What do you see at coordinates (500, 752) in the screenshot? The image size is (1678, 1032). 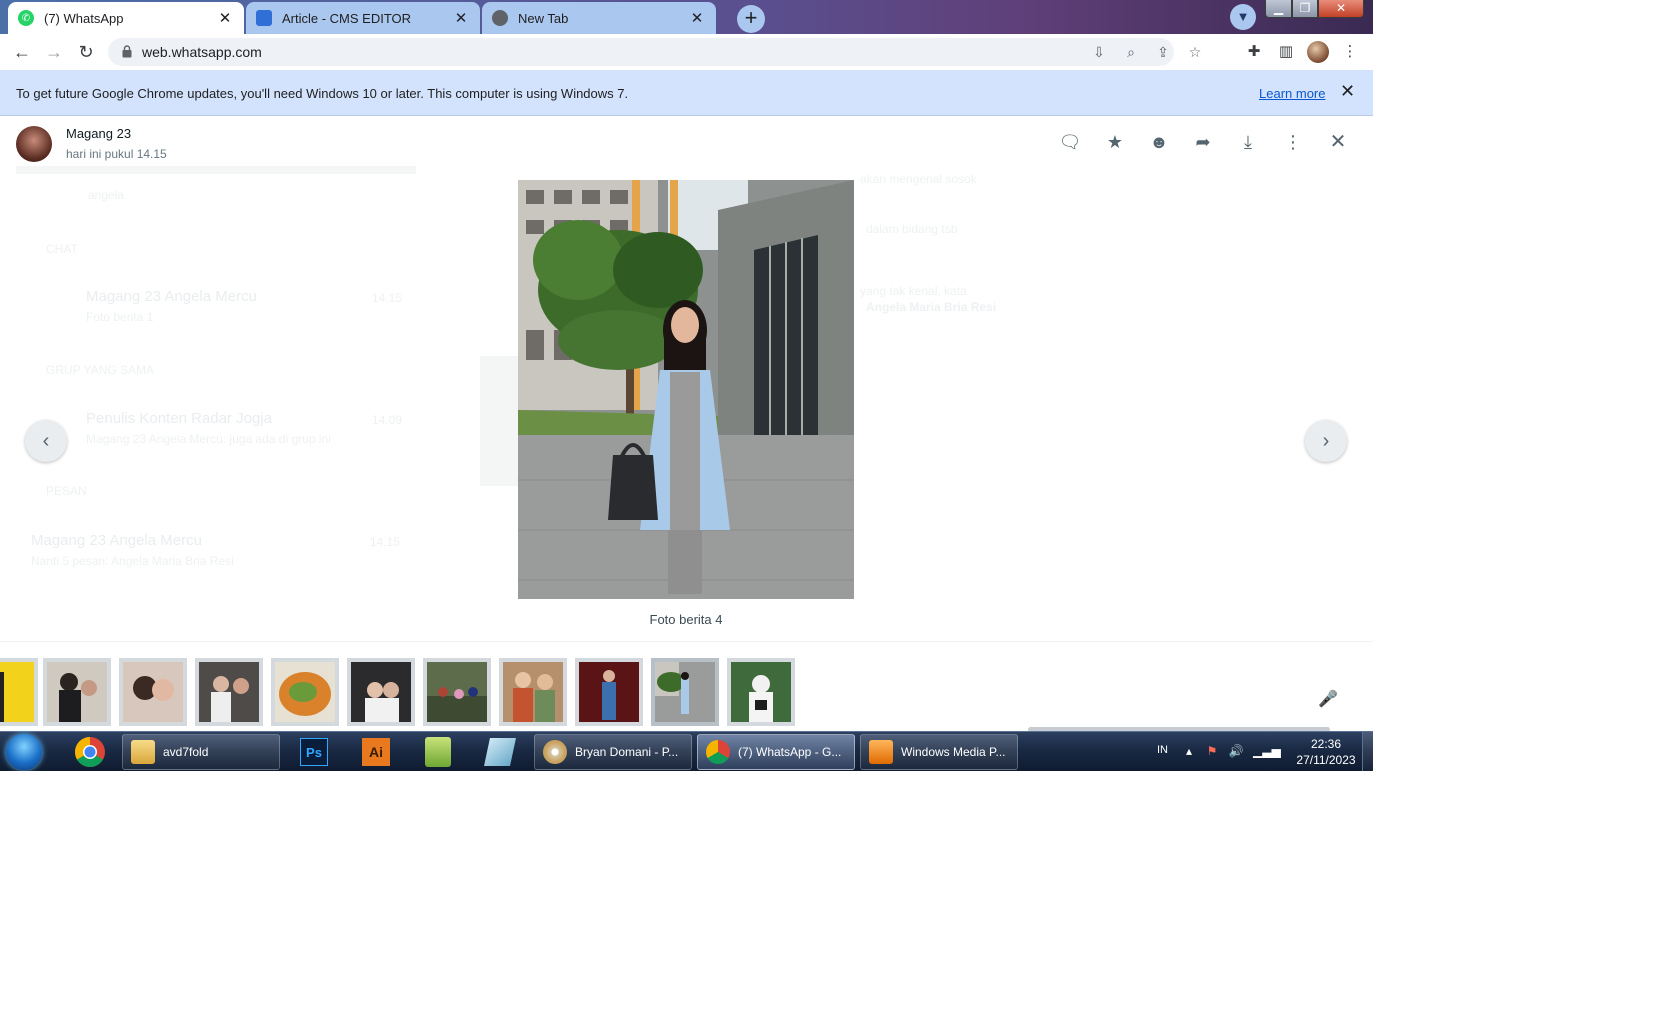 I see `app-blue-taskbar-icon` at bounding box center [500, 752].